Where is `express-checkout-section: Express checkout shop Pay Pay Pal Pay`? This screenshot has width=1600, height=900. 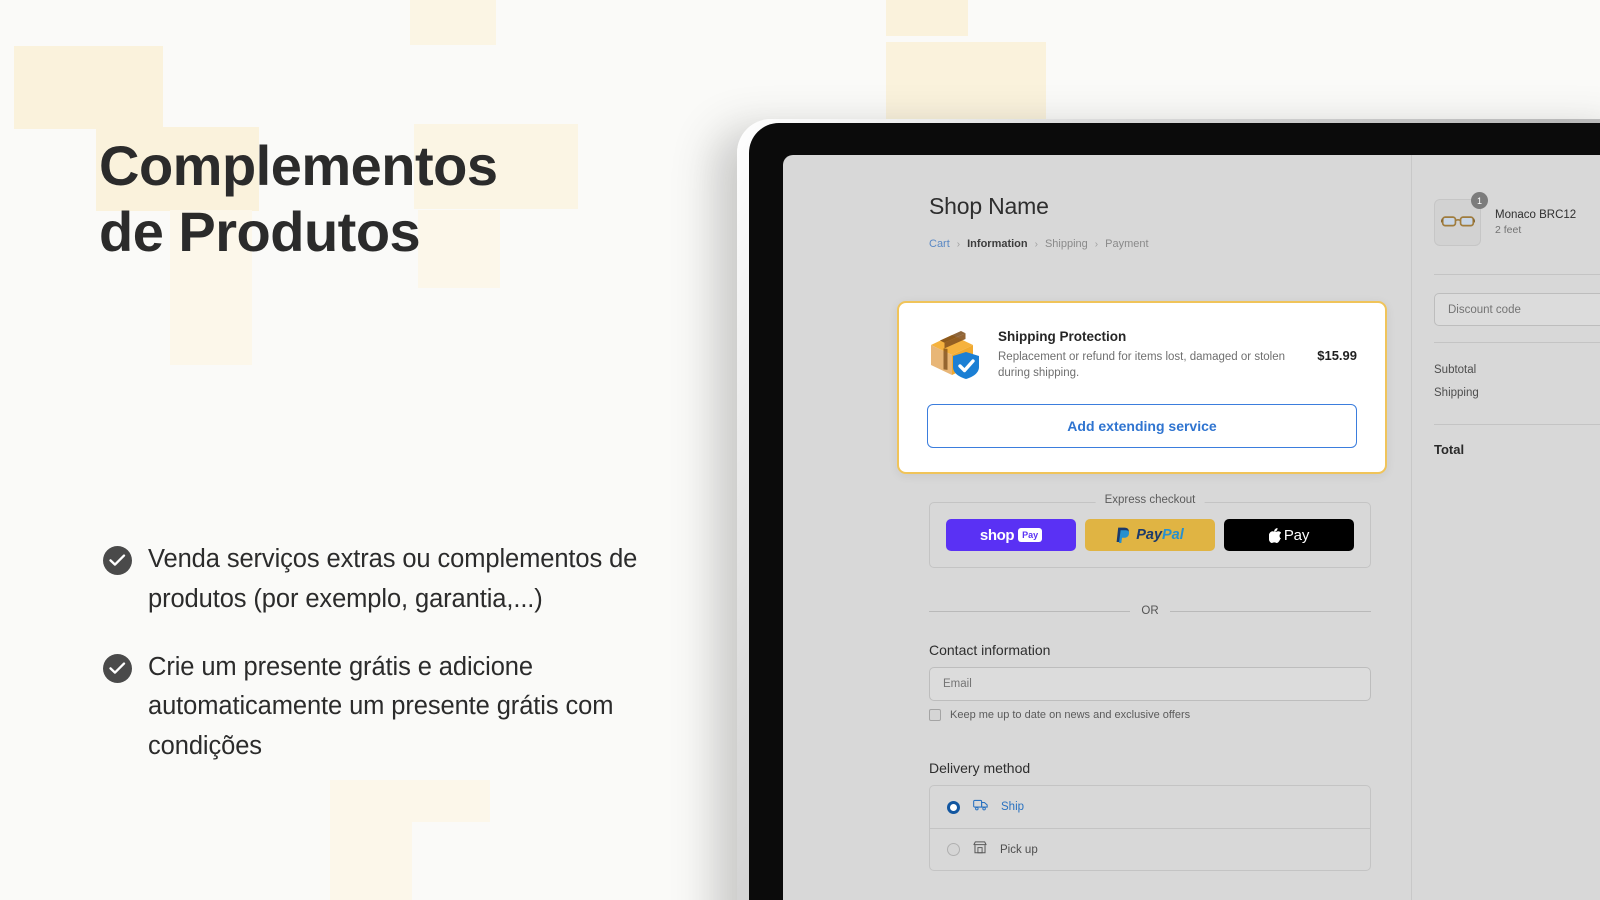 express-checkout-section: Express checkout shop Pay Pay Pal Pay is located at coordinates (1150, 531).